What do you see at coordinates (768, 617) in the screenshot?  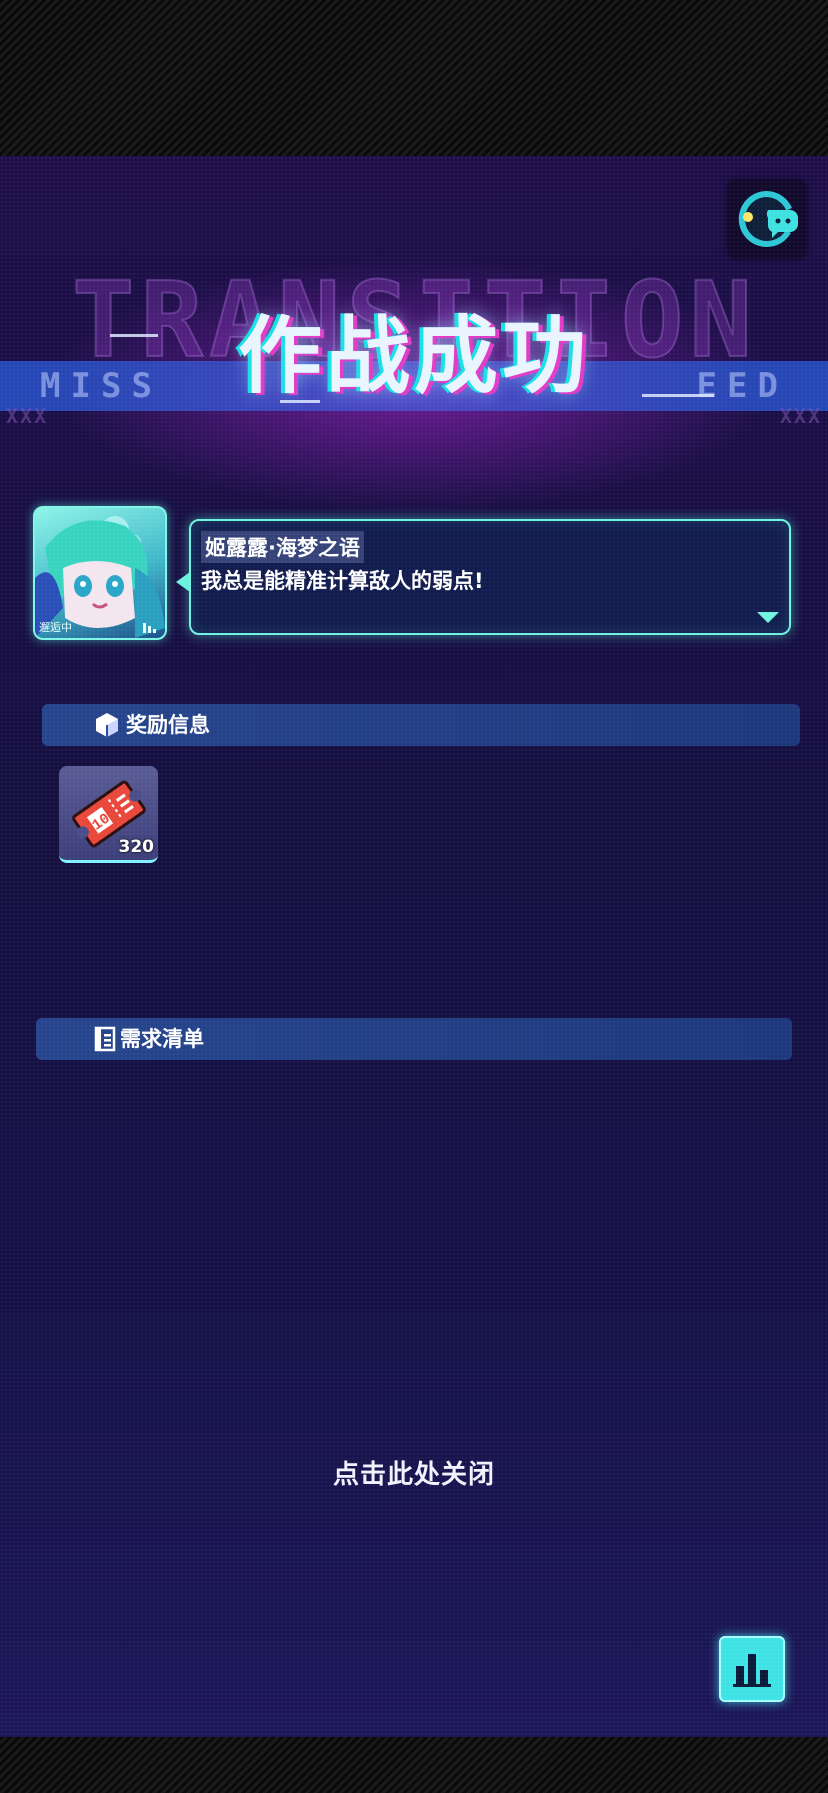 I see `next-arrow-icon` at bounding box center [768, 617].